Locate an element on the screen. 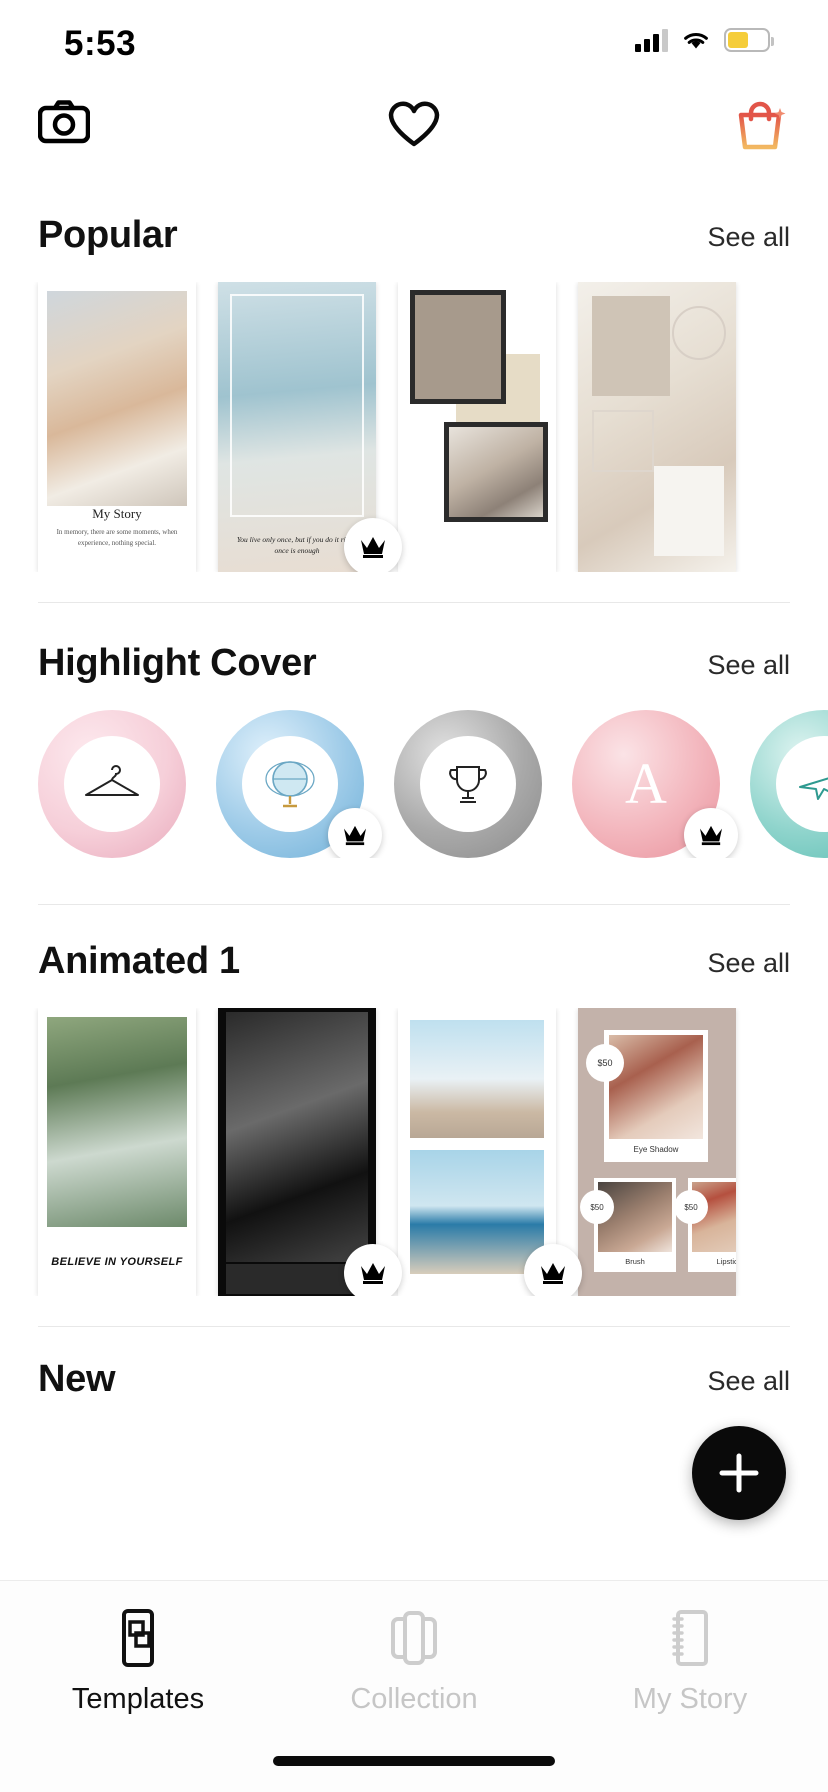  hanger-icon is located at coordinates (112, 784).